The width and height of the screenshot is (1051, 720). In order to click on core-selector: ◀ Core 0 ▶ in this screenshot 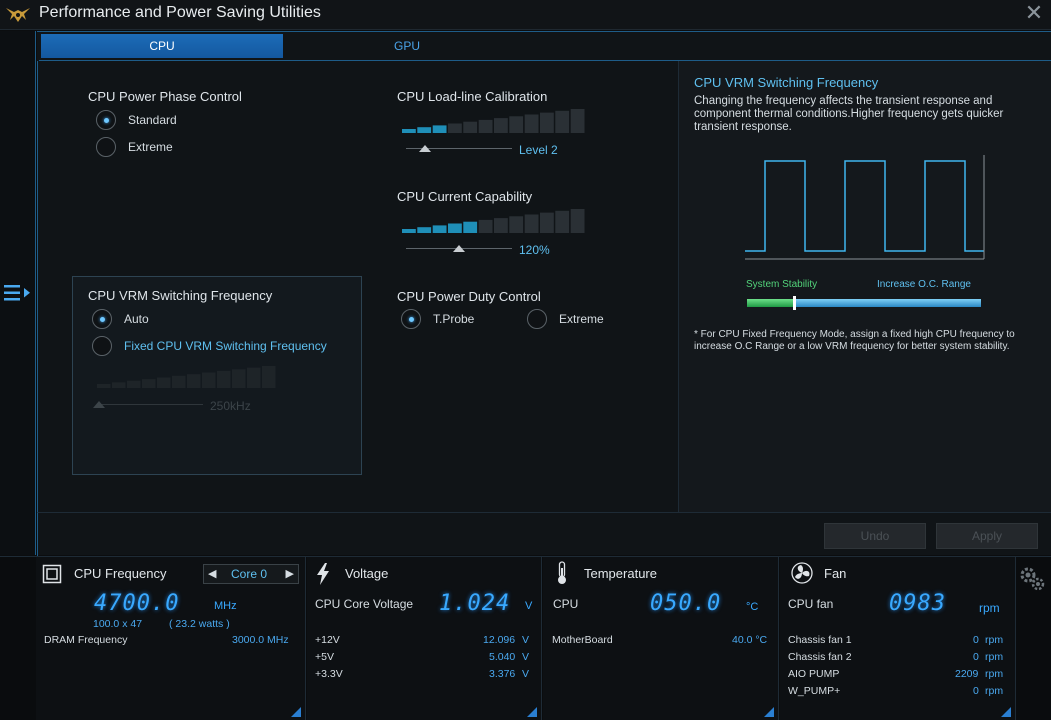, I will do `click(251, 574)`.